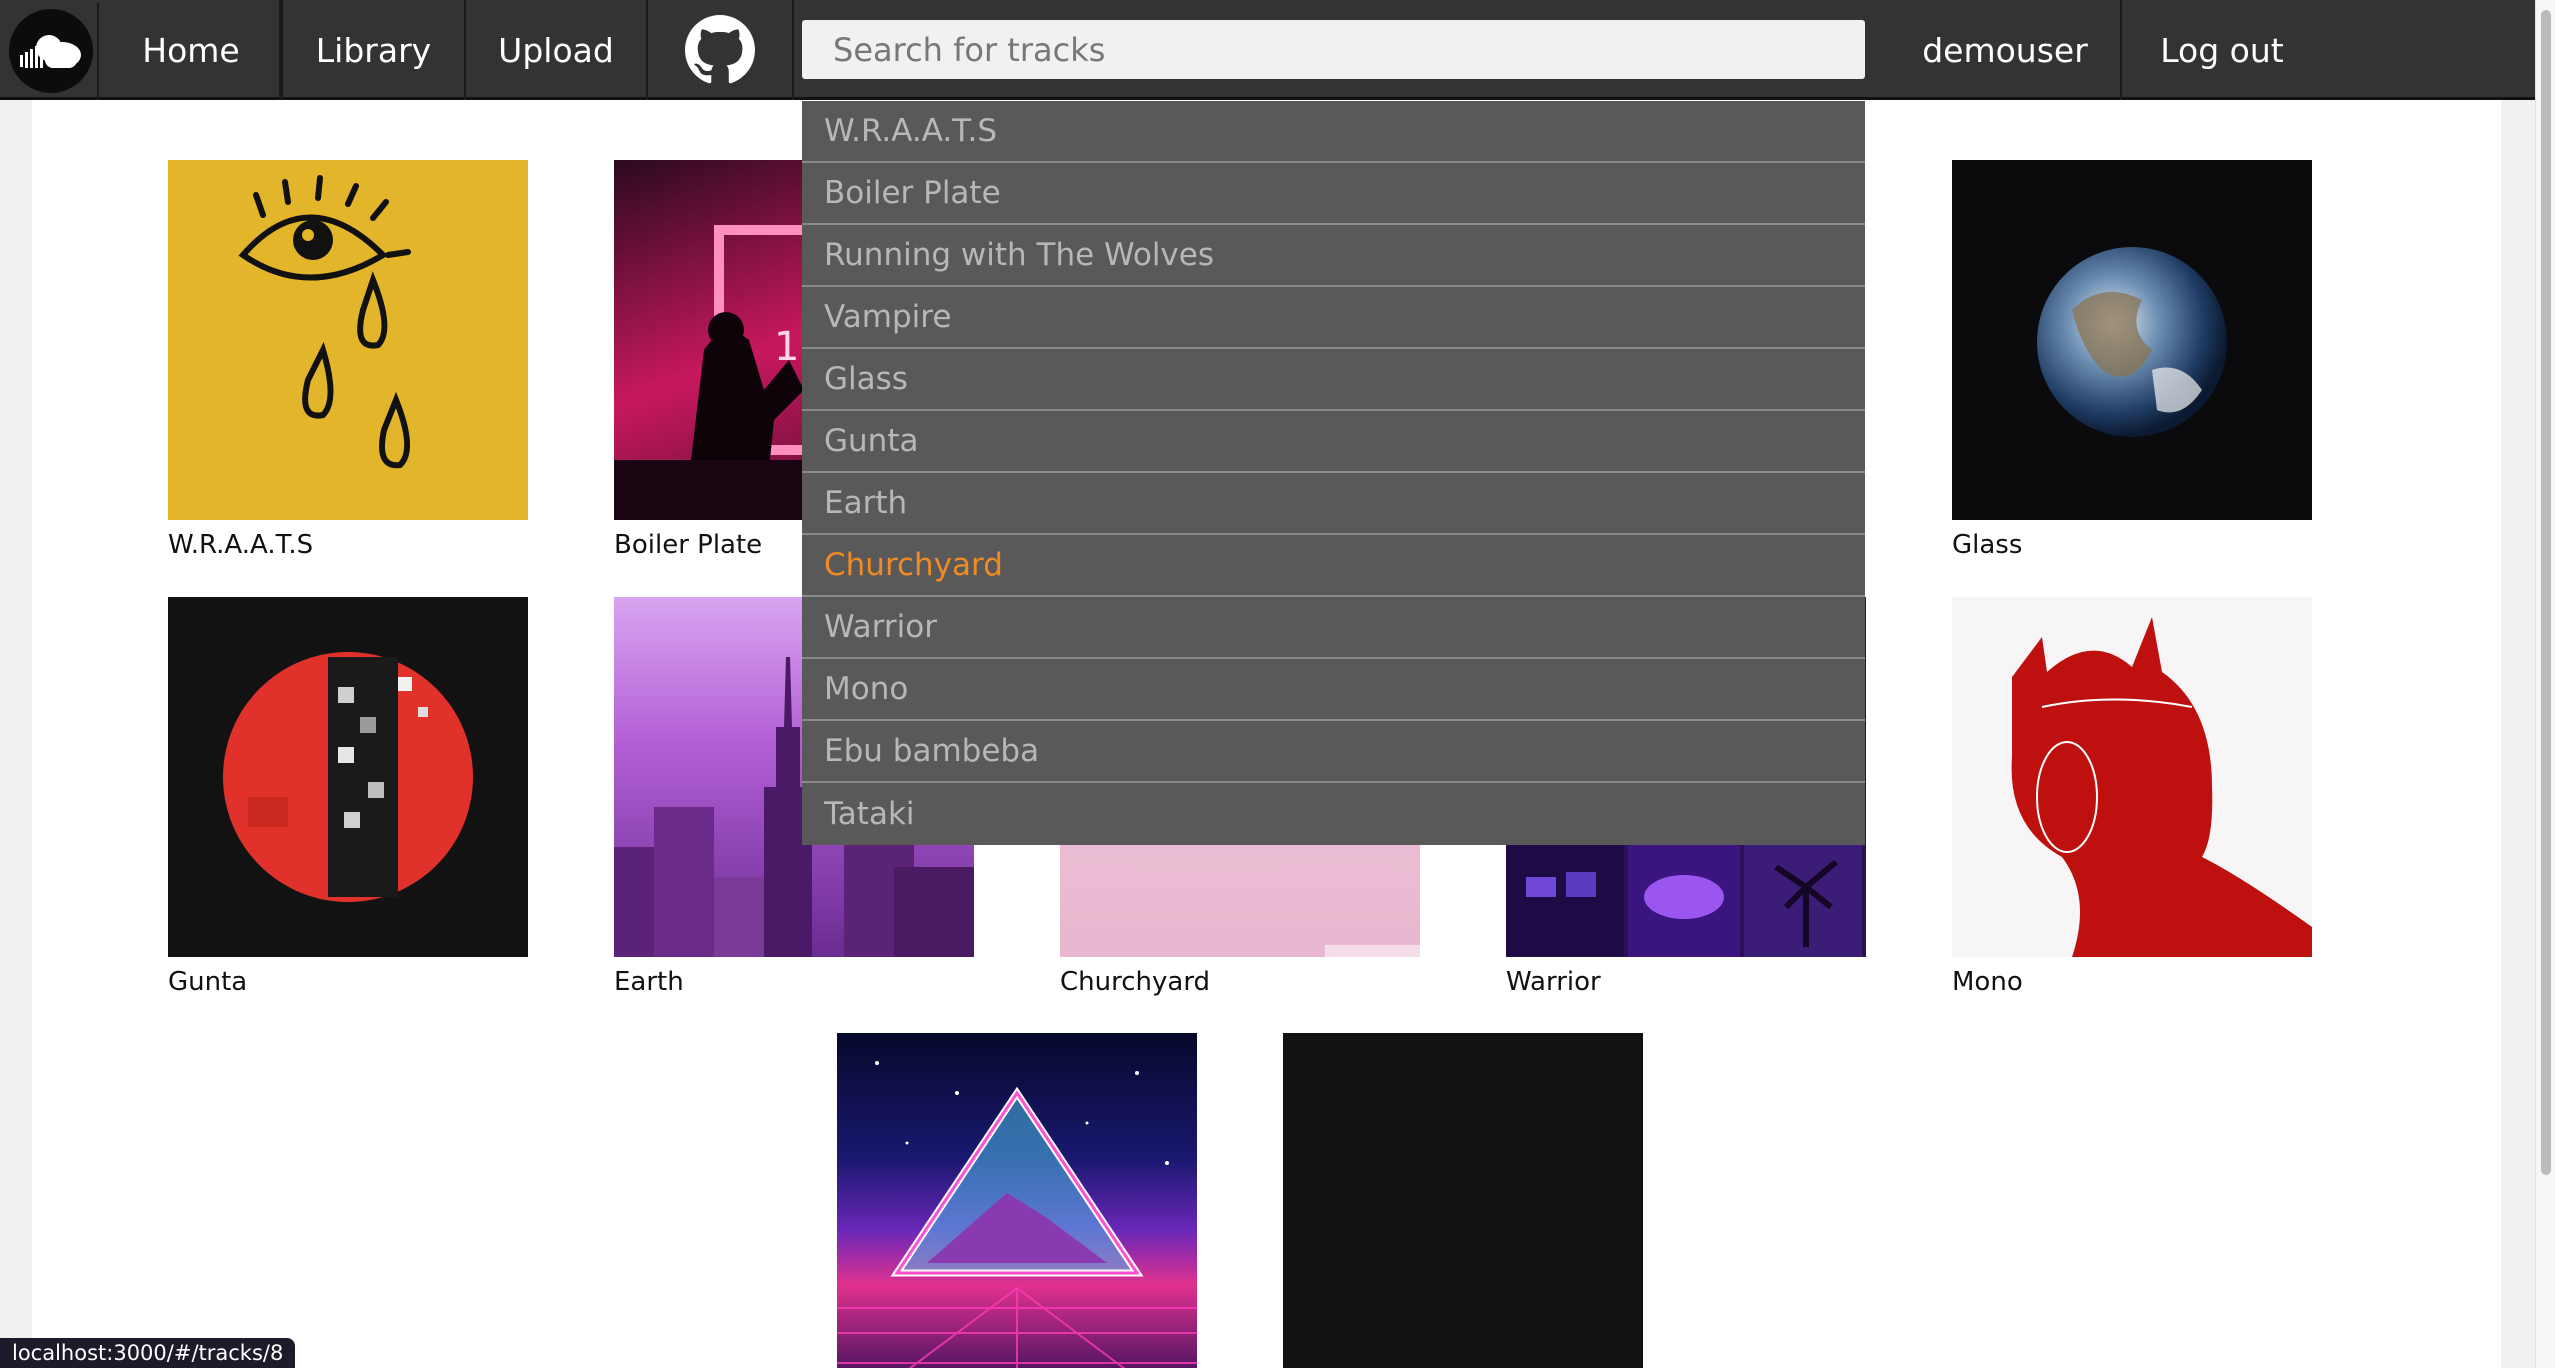 This screenshot has height=1368, width=2555. Describe the element at coordinates (192, 50) in the screenshot. I see `nav-home-link: Home` at that location.